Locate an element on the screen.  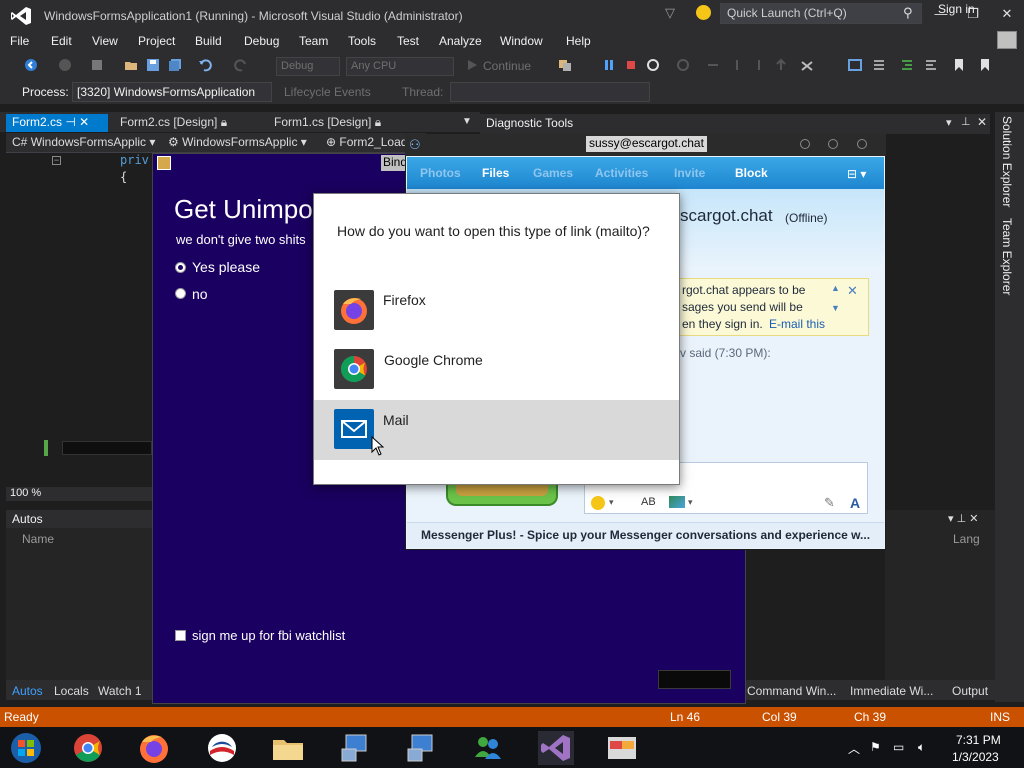
process-select: [3320] WindowsFormsApplication is located at coordinates (172, 92).